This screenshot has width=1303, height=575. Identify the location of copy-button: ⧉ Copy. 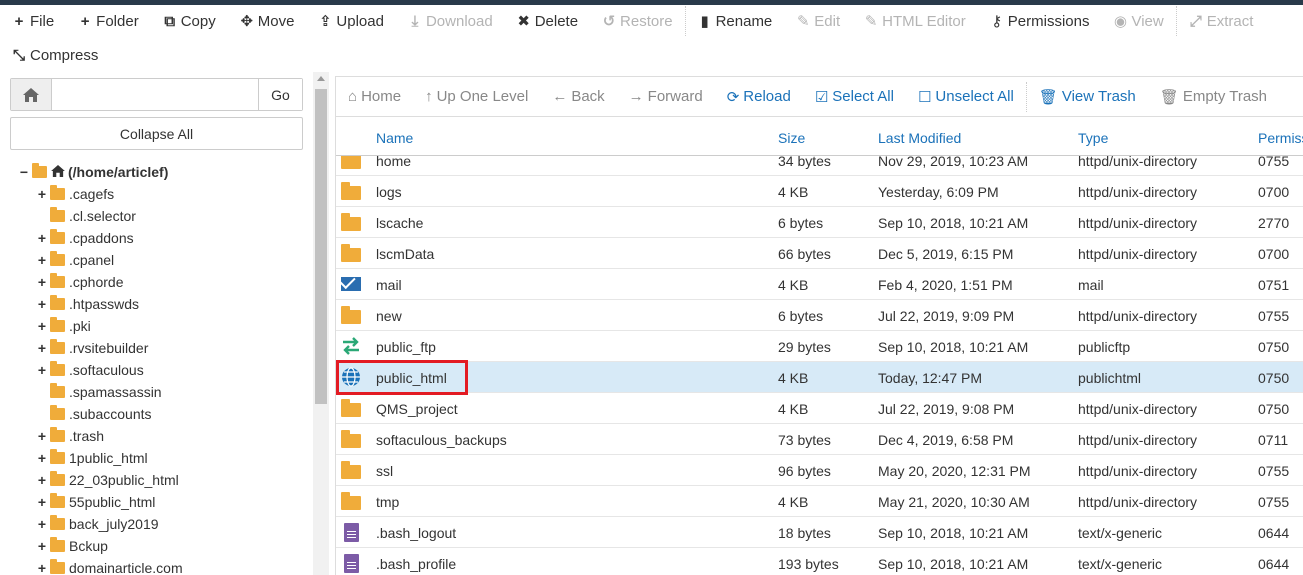
(189, 21).